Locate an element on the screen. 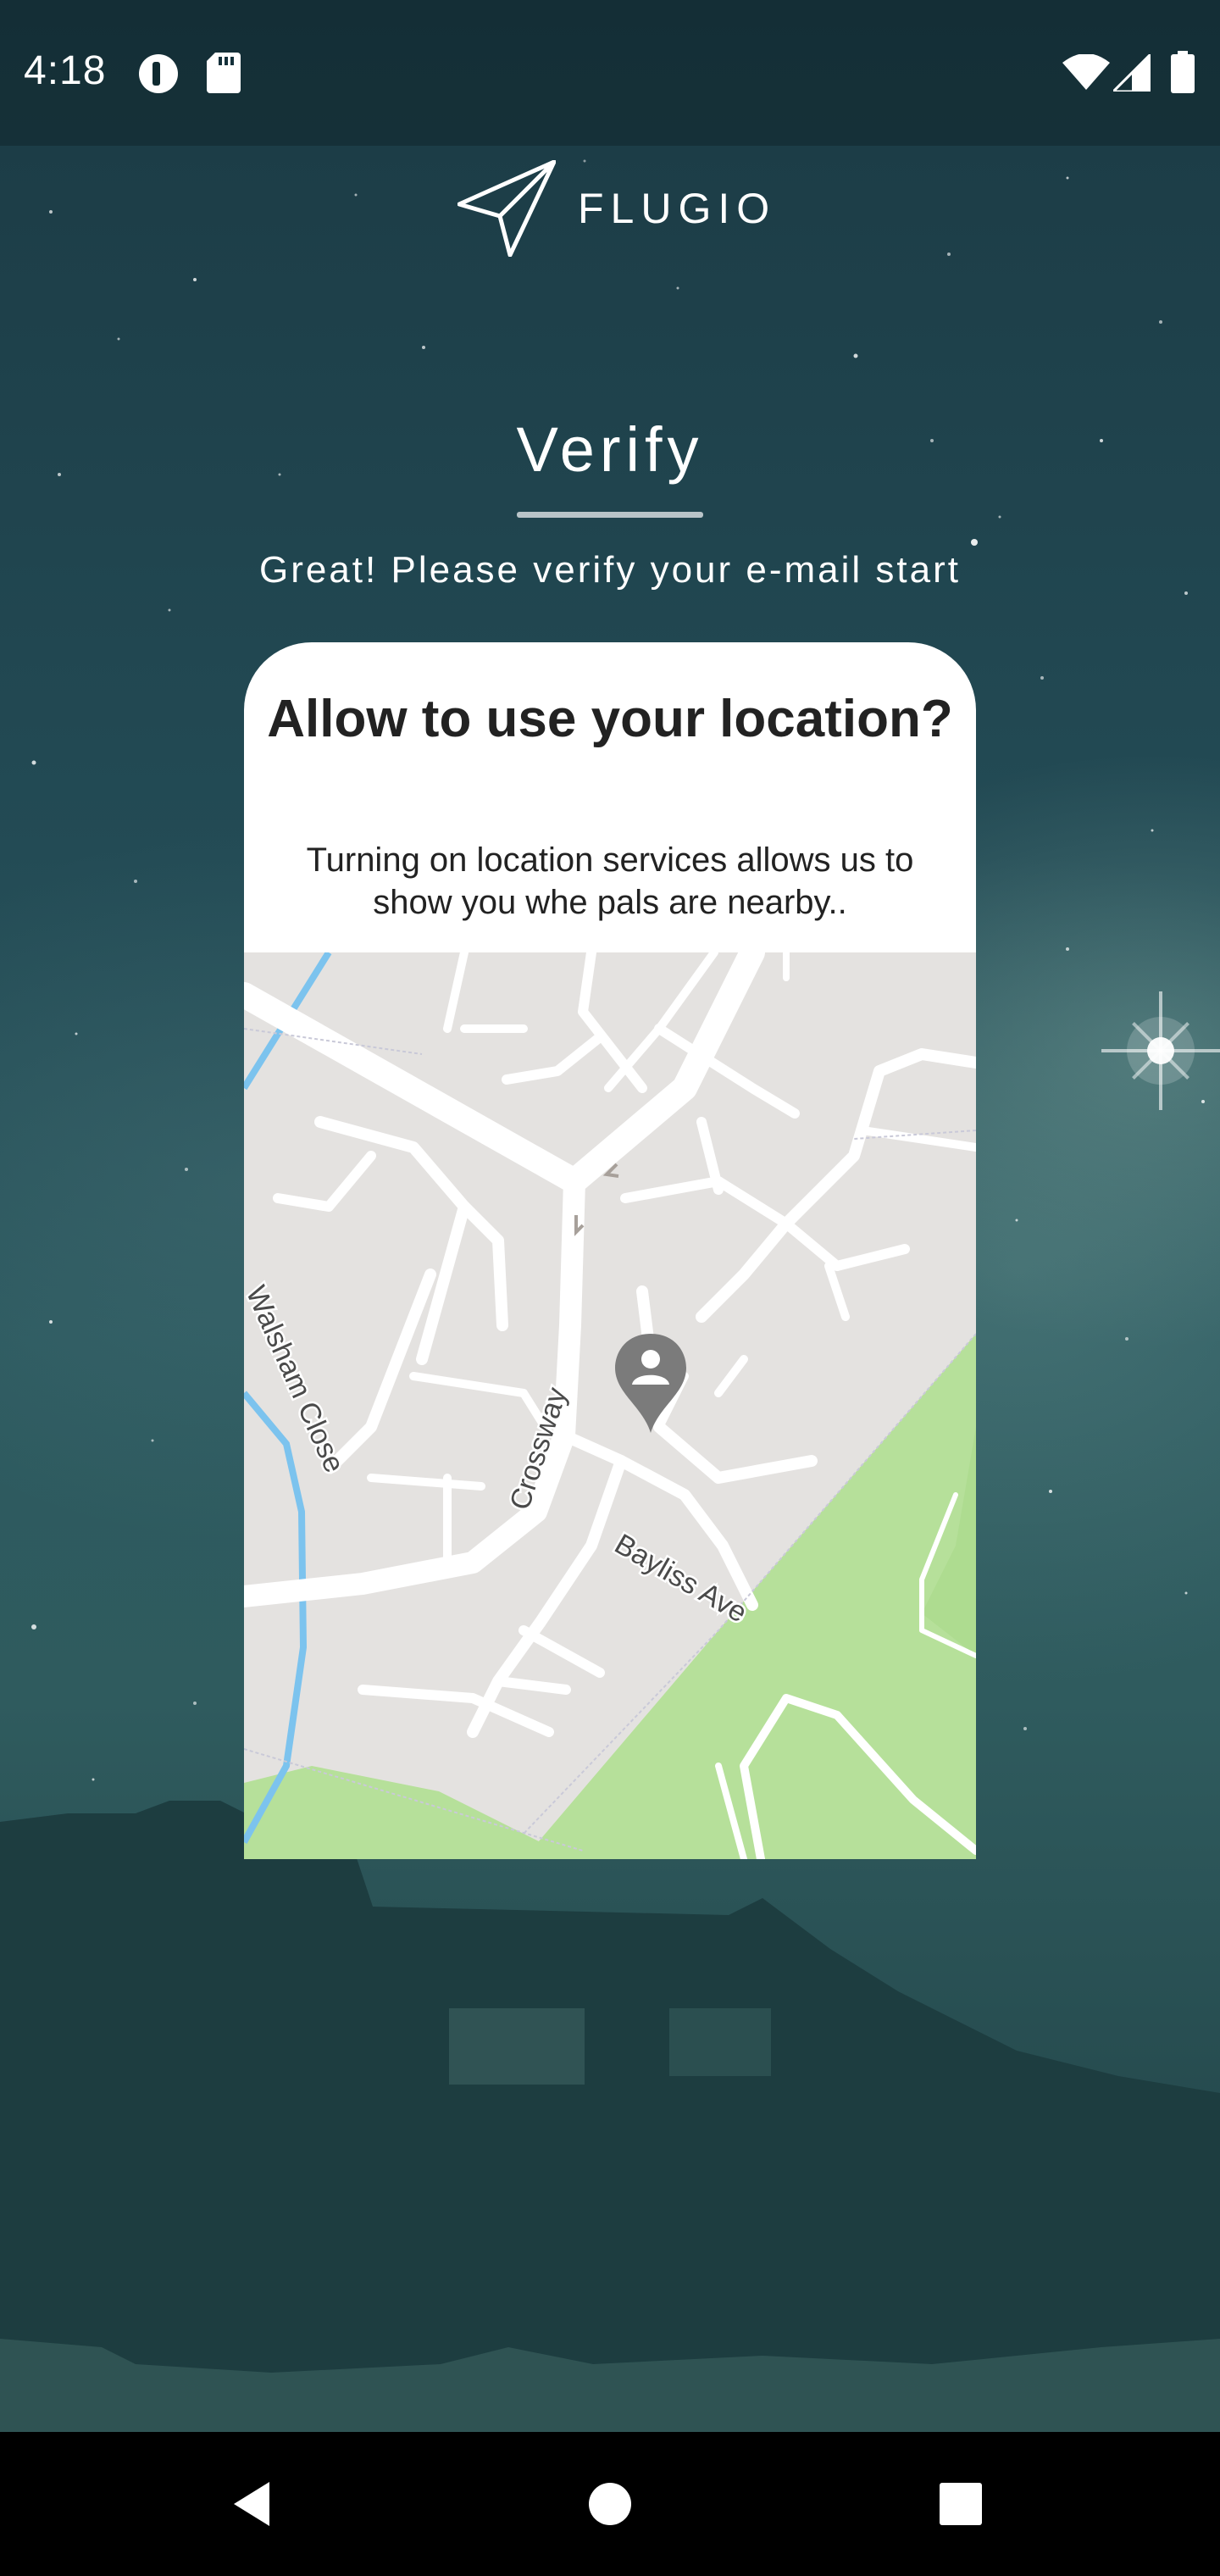 The image size is (1220, 2576). brand-logo: FLUGIO is located at coordinates (617, 208).